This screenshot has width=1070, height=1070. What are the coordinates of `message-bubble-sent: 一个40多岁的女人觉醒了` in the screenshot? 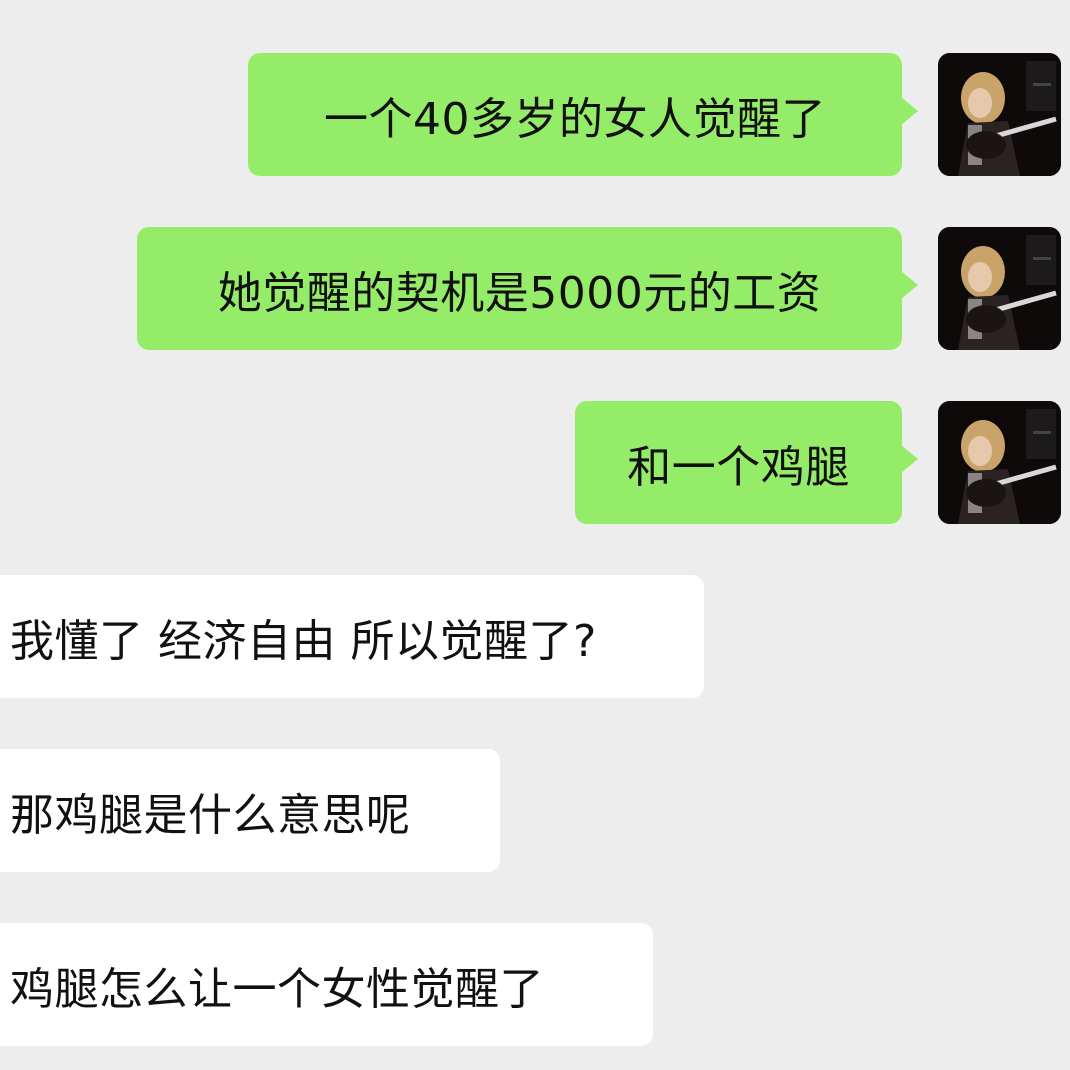 It's located at (583, 114).